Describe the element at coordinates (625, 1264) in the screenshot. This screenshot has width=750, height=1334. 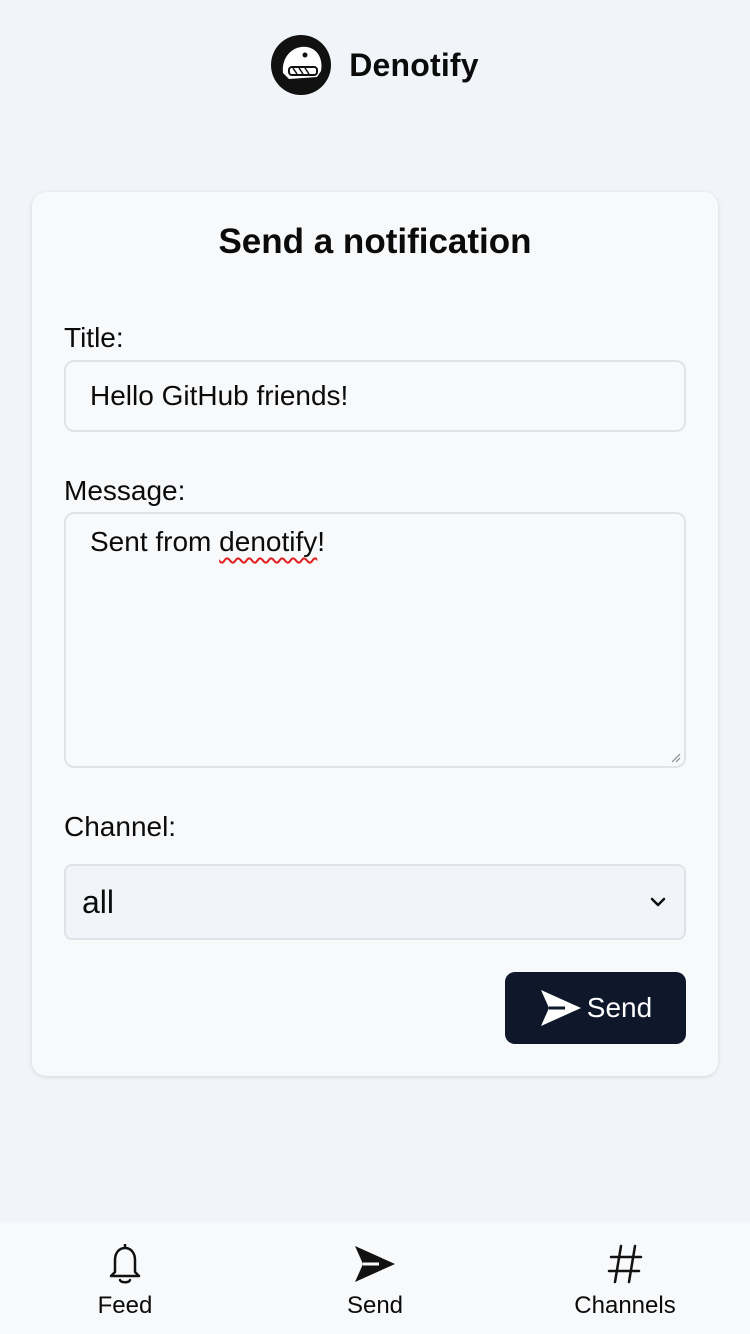
I see `hash-icon` at that location.